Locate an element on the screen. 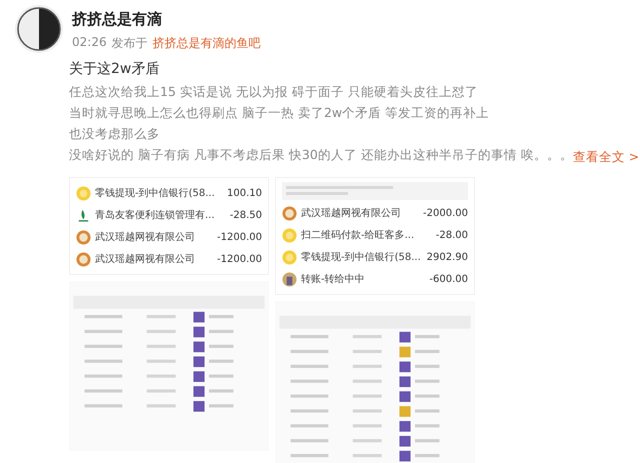 Image resolution: width=640 pixels, height=463 pixels. author-name: 挤挤总是有滴 is located at coordinates (166, 19).